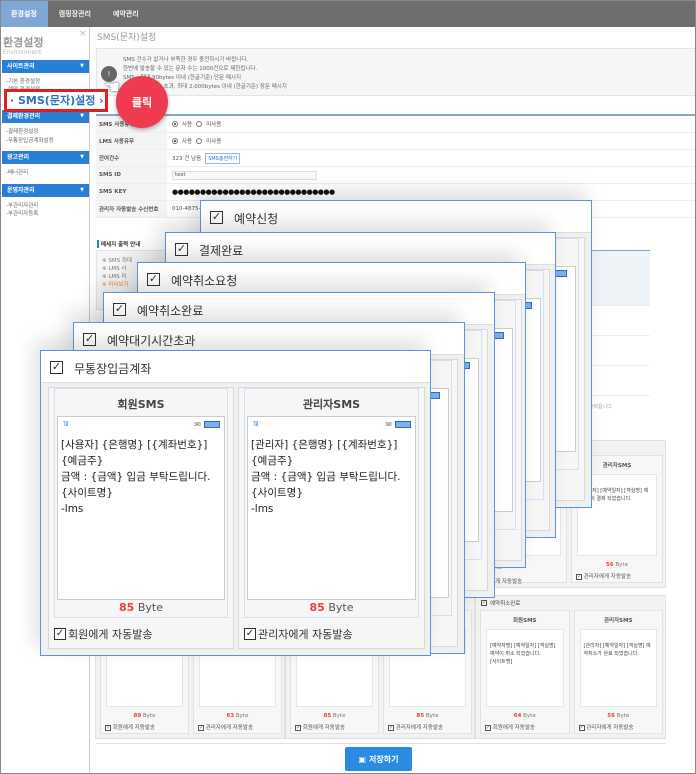 The width and height of the screenshot is (696, 774). Describe the element at coordinates (144, 716) in the screenshot. I see `byte-count: 89 Byte` at that location.